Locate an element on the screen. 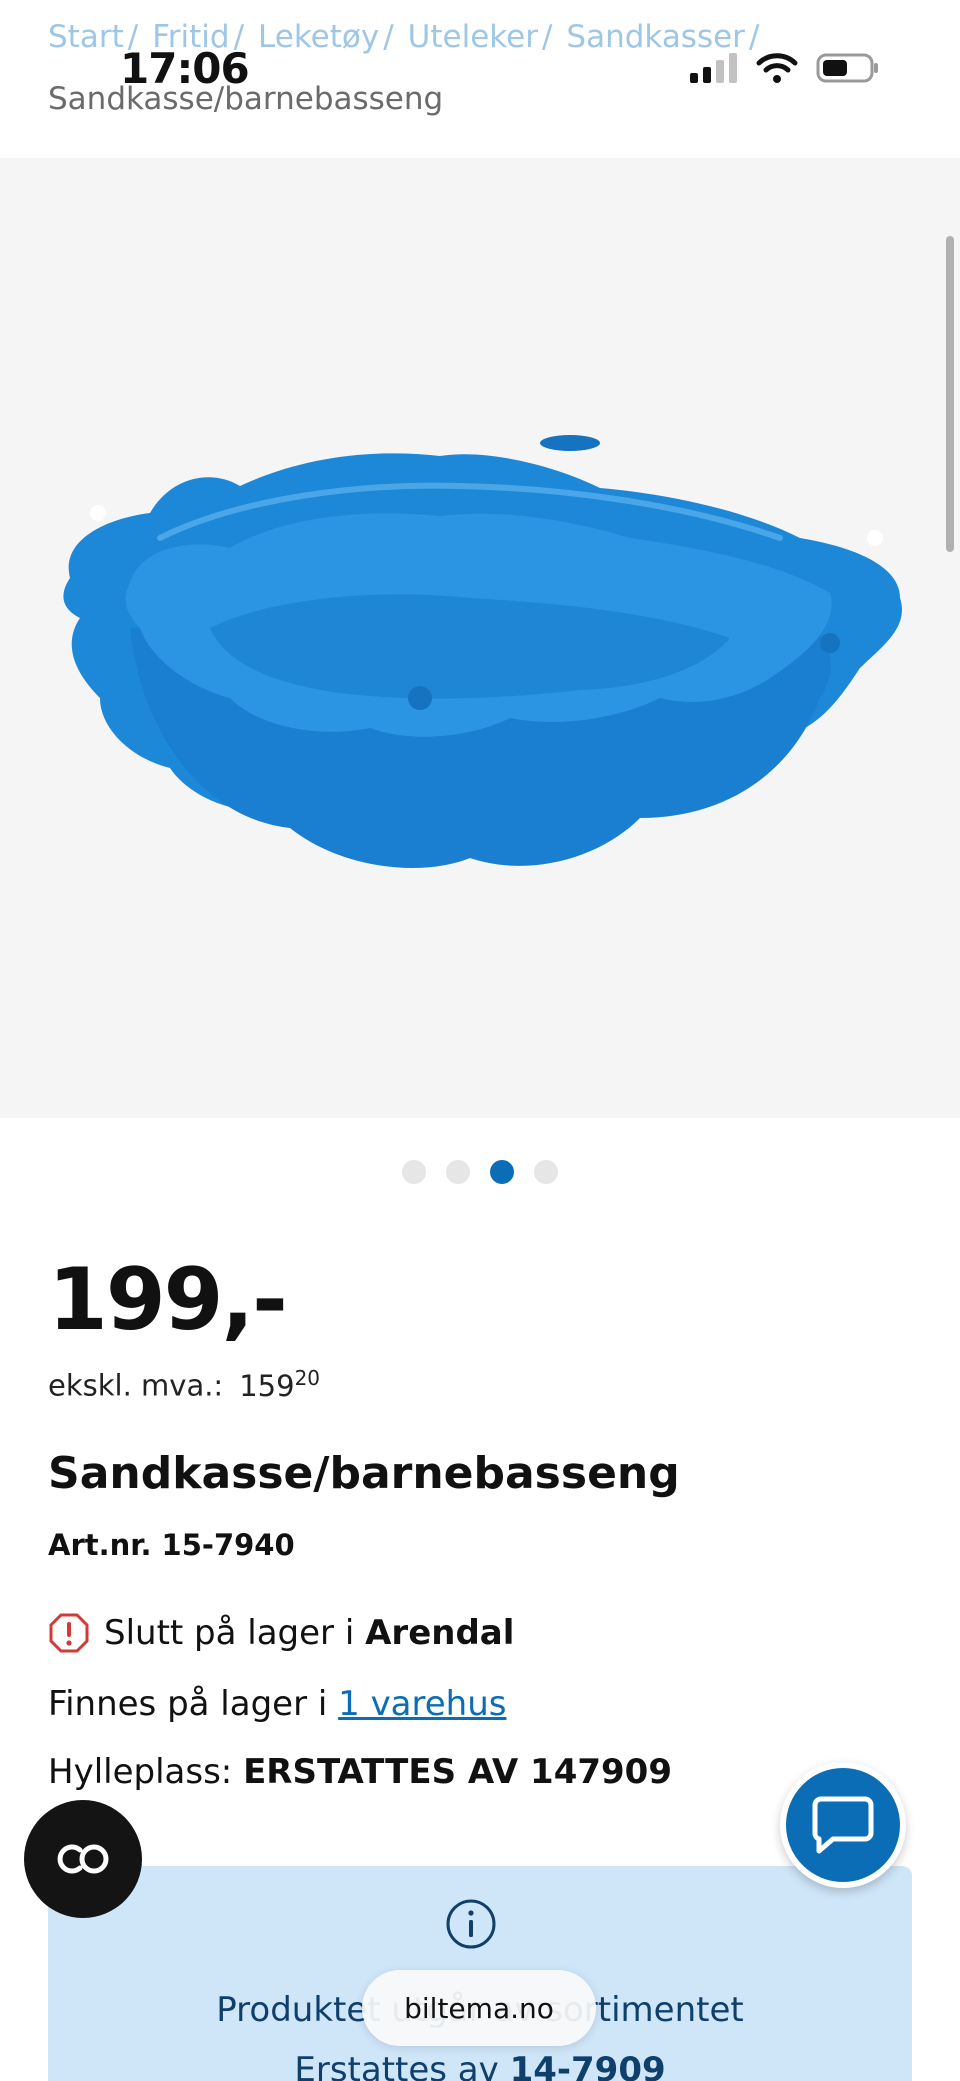 Image resolution: width=960 pixels, height=2081 pixels. info-circle-icon is located at coordinates (471, 1924).